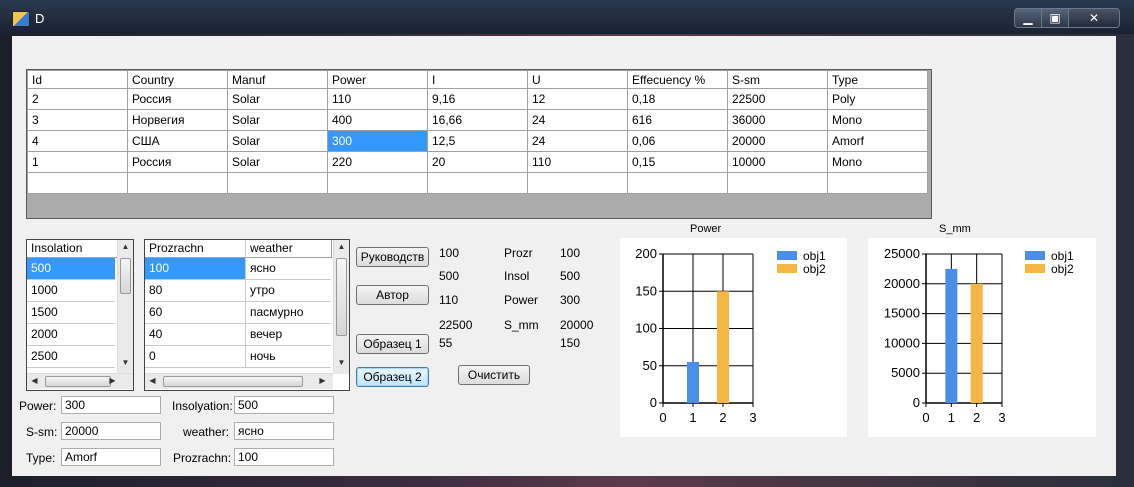  I want to click on grid-cell: 400, so click(377, 120).